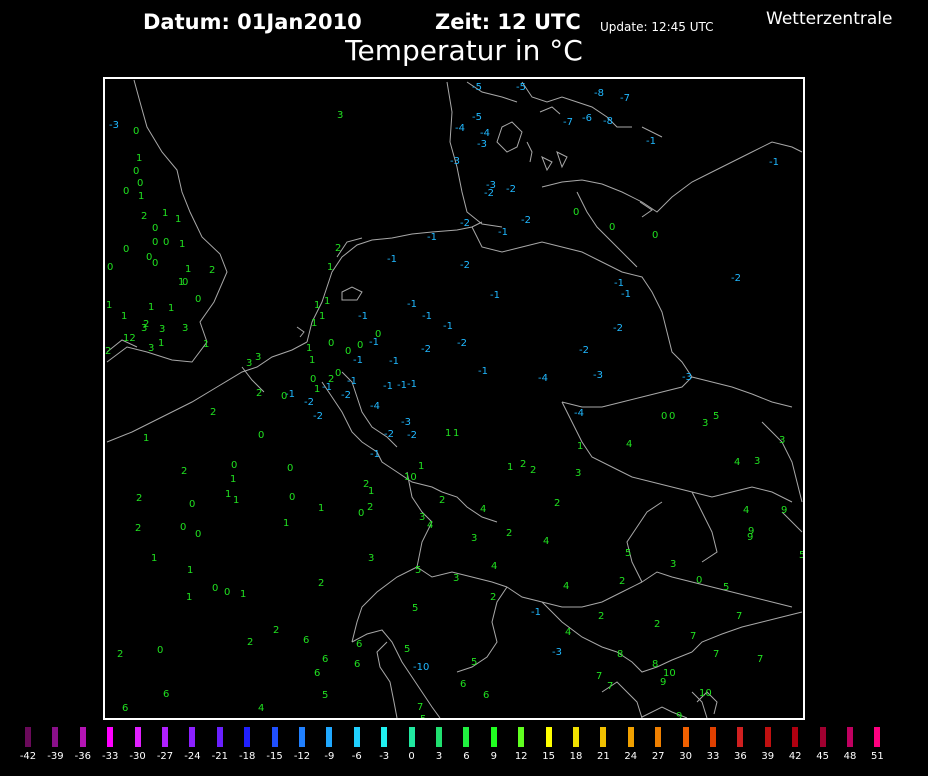  I want to click on legend-label: 9, so click(493, 756).